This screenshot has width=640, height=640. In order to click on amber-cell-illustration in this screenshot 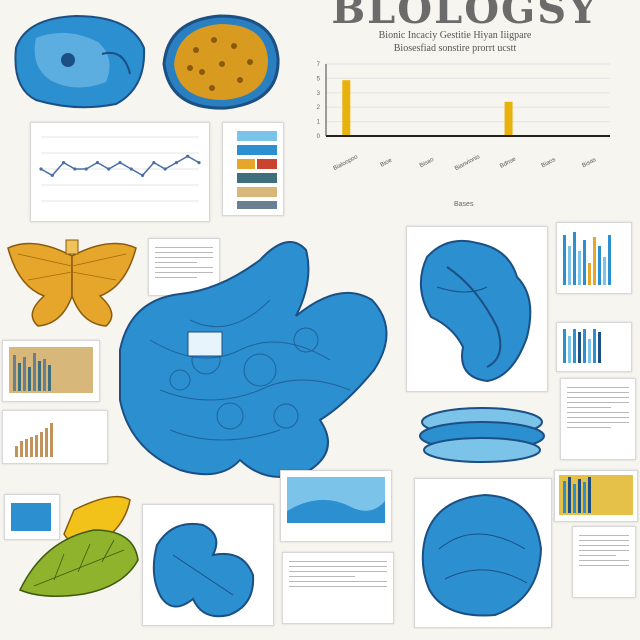, I will do `click(221, 62)`.